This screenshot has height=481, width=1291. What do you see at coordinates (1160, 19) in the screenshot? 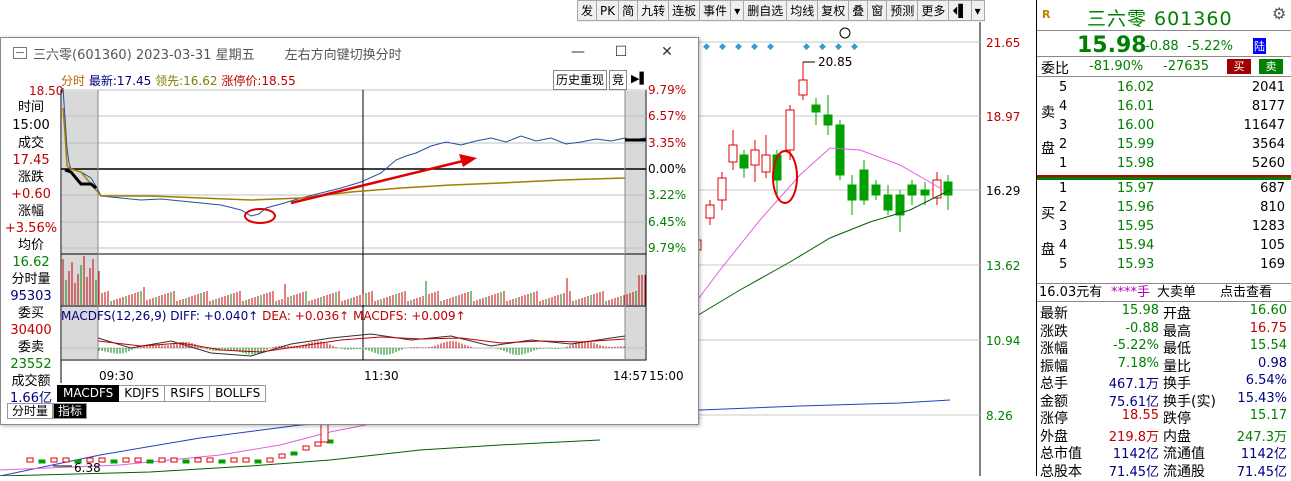
I see `stock-name: 三六零 601360` at bounding box center [1160, 19].